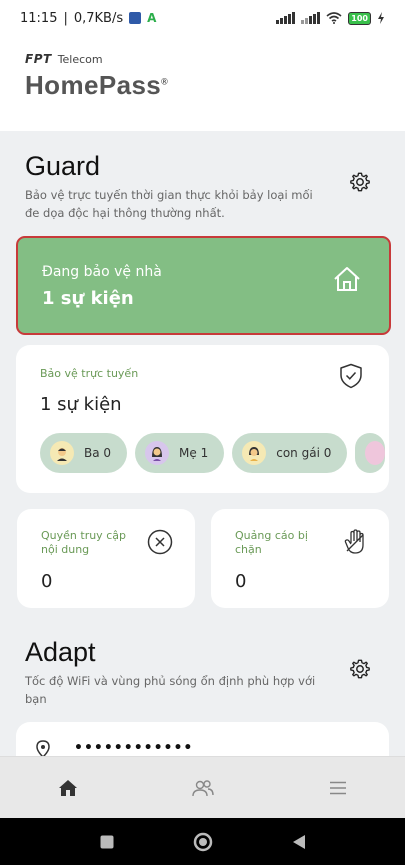  I want to click on brand-row: FPT Telecom, so click(202, 59).